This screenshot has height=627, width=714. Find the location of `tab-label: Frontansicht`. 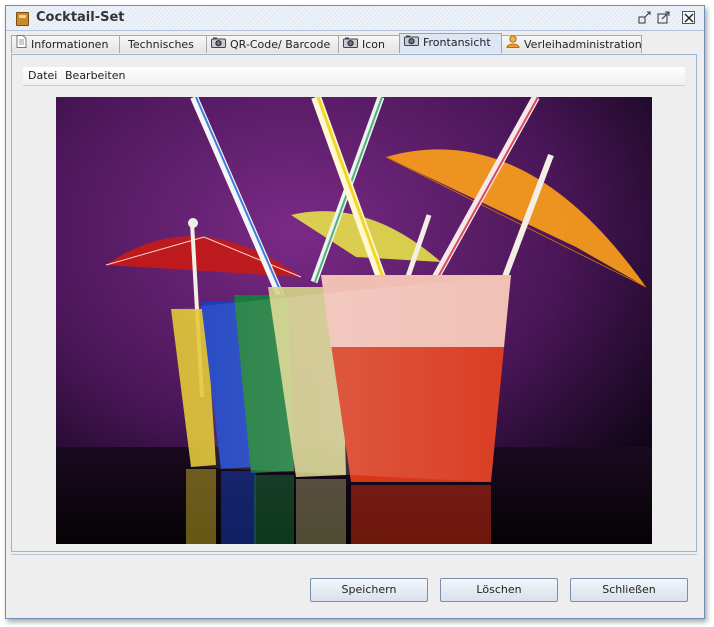

tab-label: Frontansicht is located at coordinates (457, 42).